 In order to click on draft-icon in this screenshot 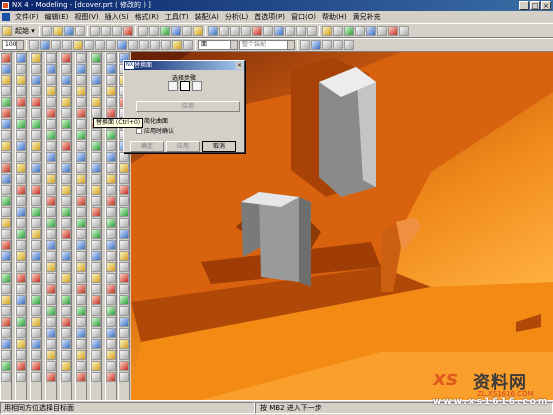, I will do `click(6, 179)`.